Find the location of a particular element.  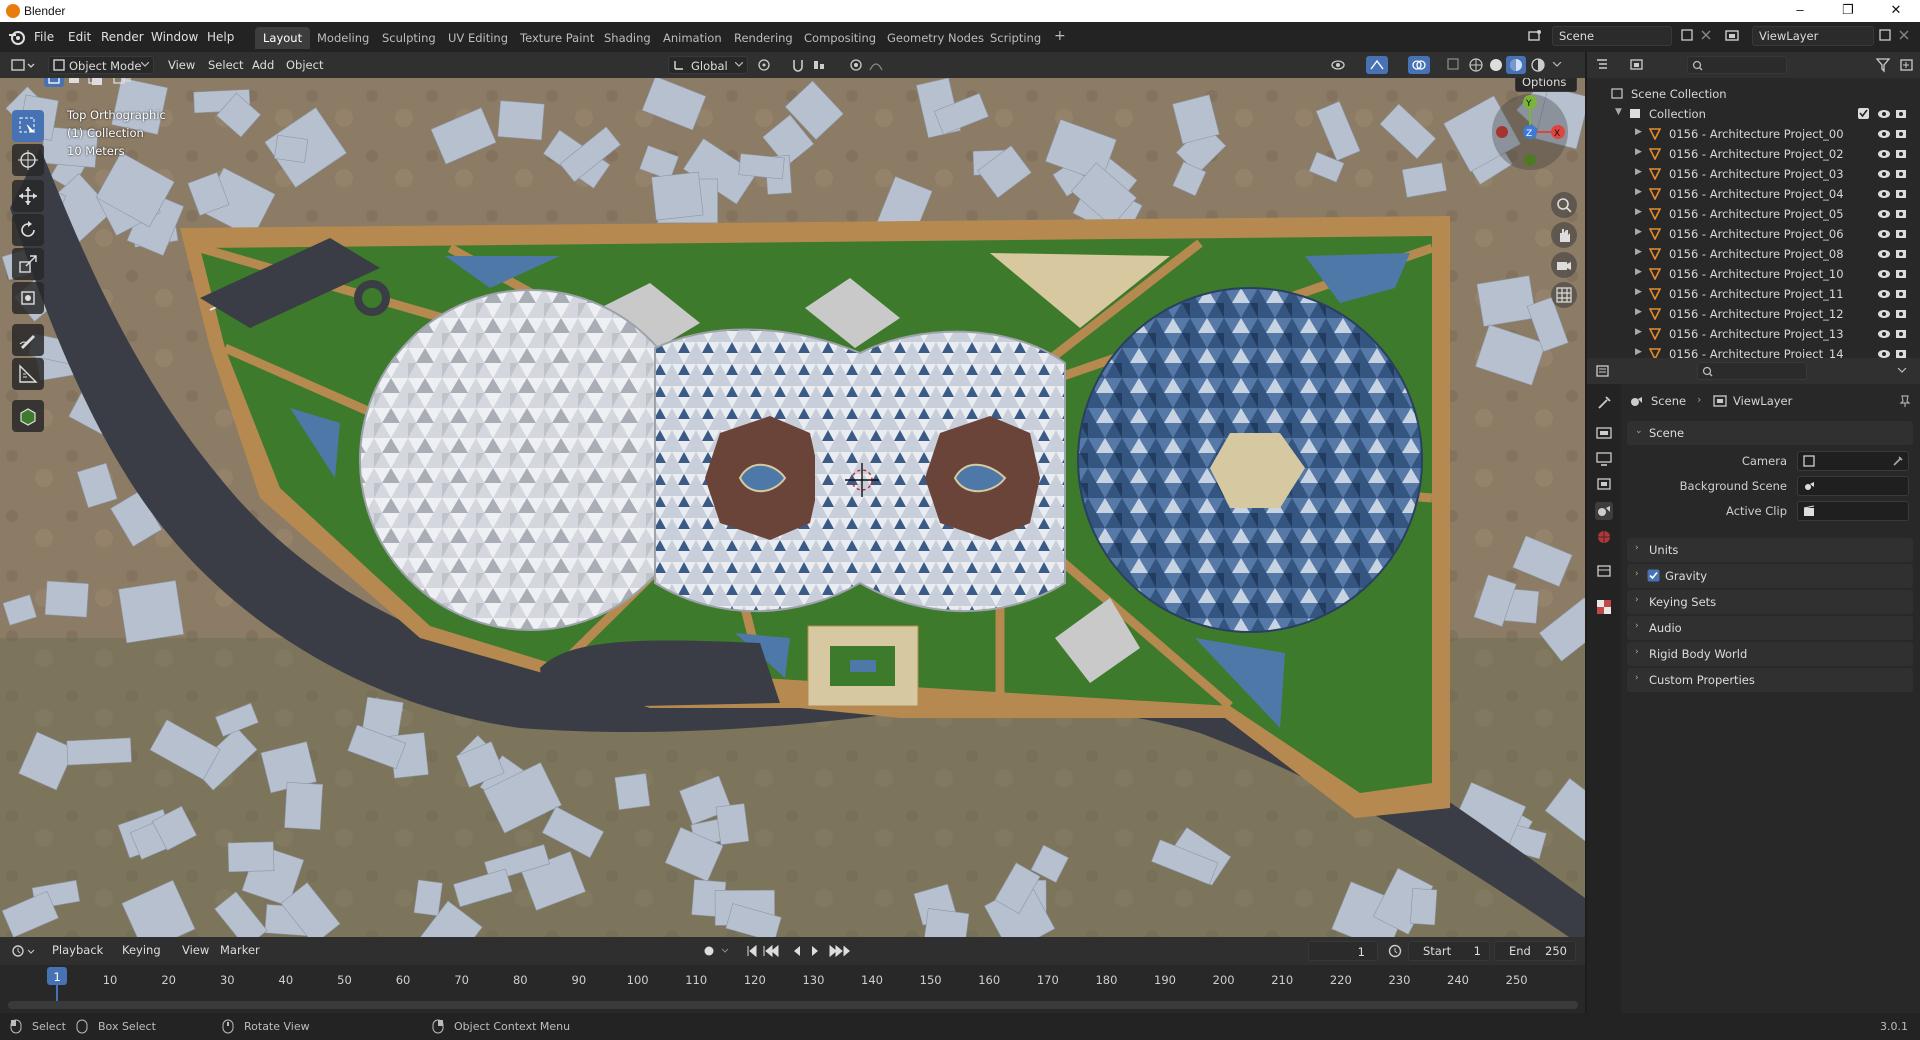

subpanel-keying-sets: › Keying Sets is located at coordinates (1770, 602).